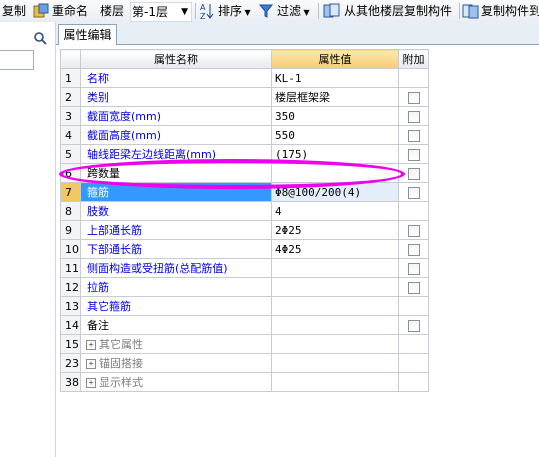 The height and width of the screenshot is (457, 539). I want to click on component-list-panel, so click(28, 239).